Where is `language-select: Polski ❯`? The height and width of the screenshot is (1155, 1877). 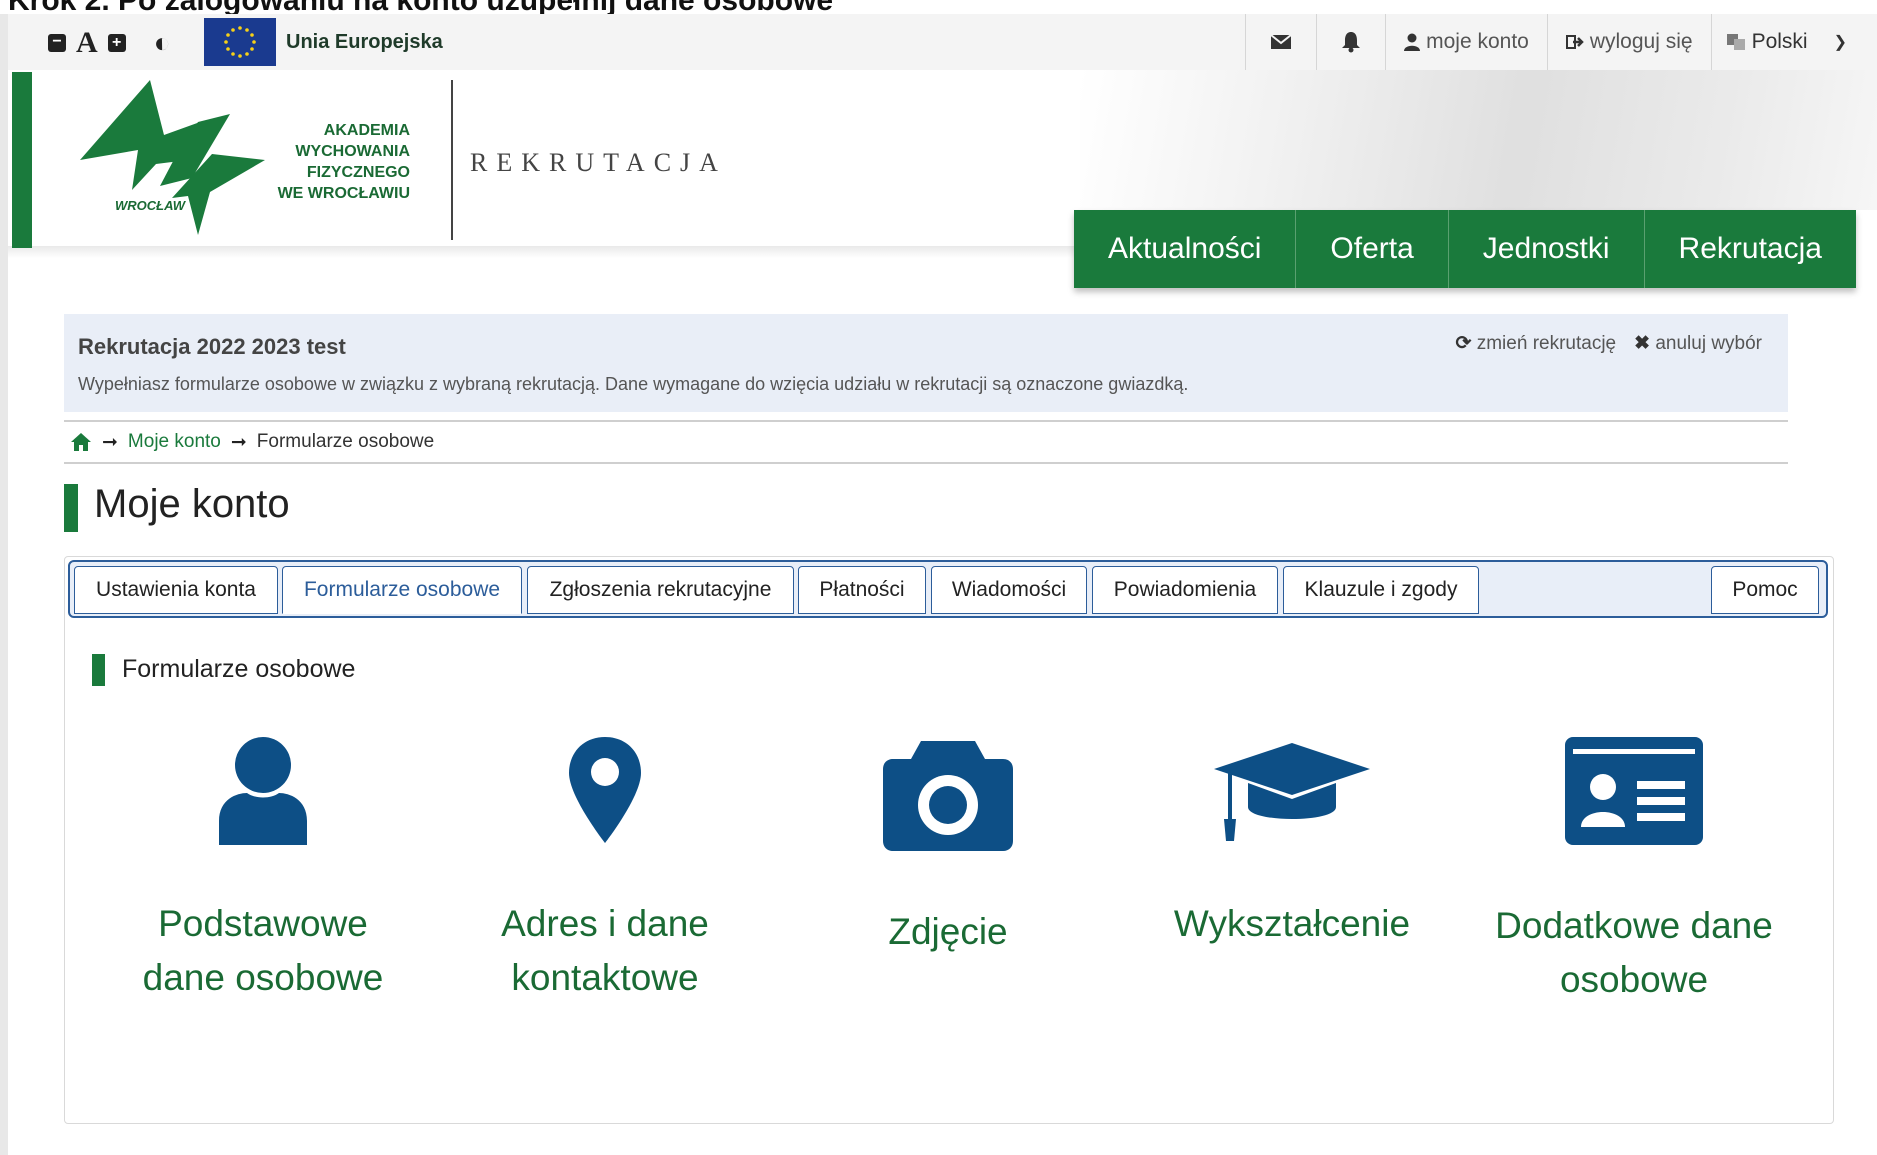
language-select: Polski ❯ is located at coordinates (1793, 42).